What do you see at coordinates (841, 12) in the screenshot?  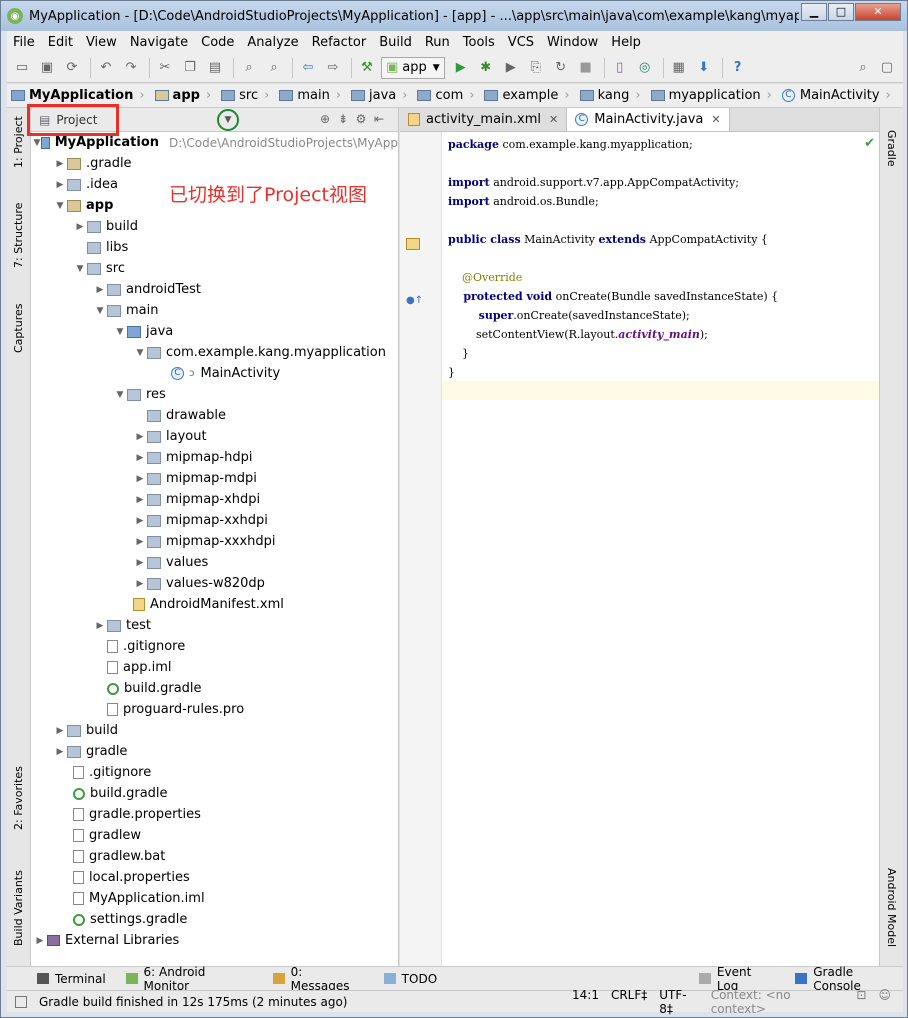 I see `maximize-button: □` at bounding box center [841, 12].